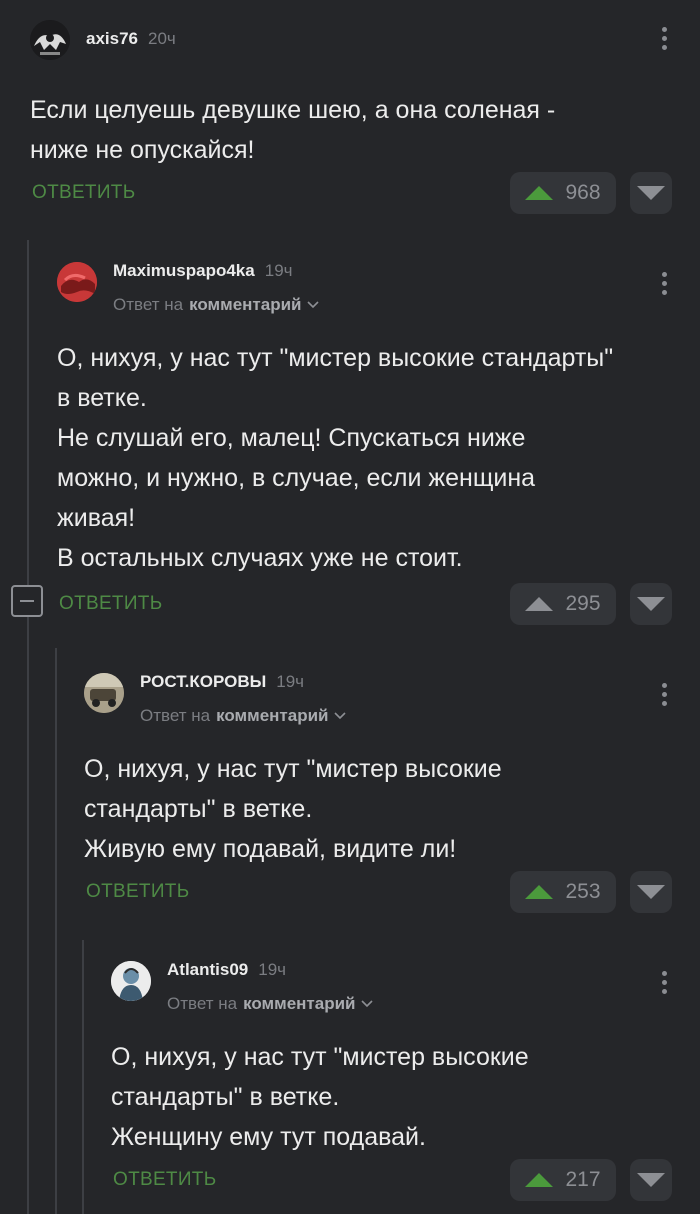 The image size is (700, 1214). Describe the element at coordinates (563, 604) in the screenshot. I see `upvote-button: 295` at that location.